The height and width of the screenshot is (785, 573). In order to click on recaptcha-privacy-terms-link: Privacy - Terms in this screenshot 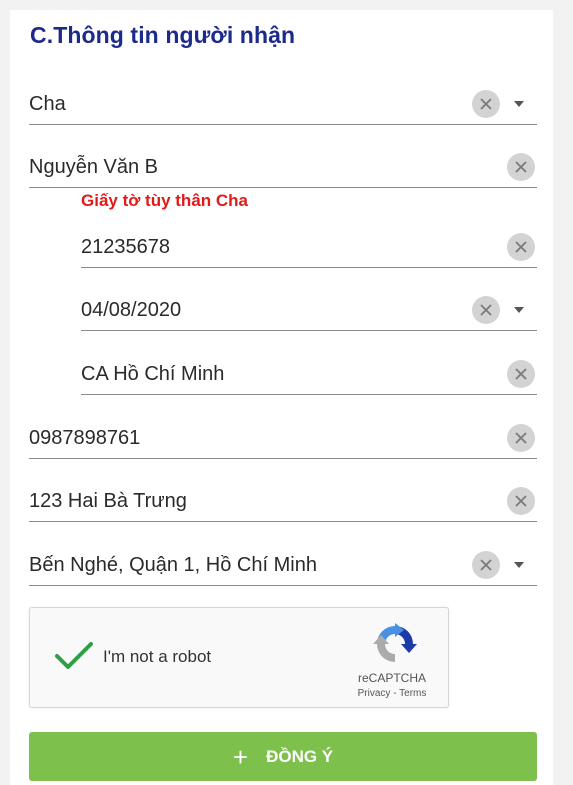, I will do `click(392, 693)`.